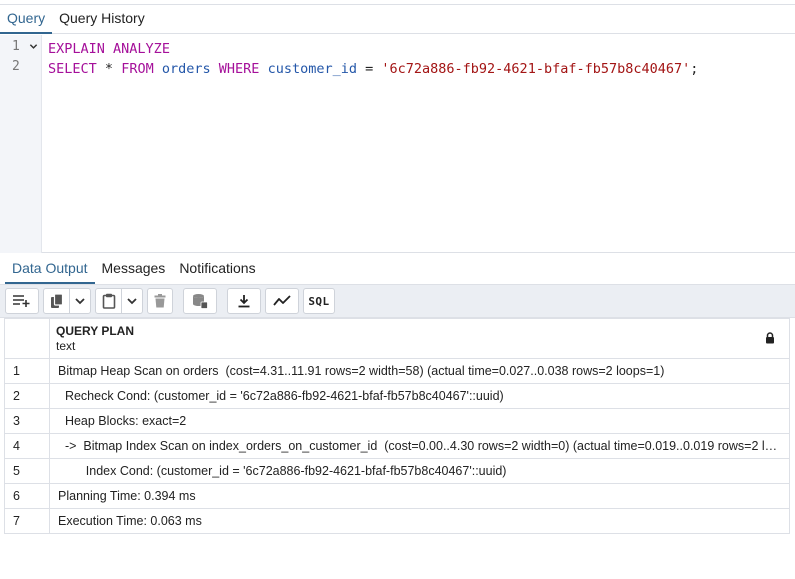 The height and width of the screenshot is (579, 795). Describe the element at coordinates (217, 269) in the screenshot. I see `tab-notifications: Notifications` at that location.